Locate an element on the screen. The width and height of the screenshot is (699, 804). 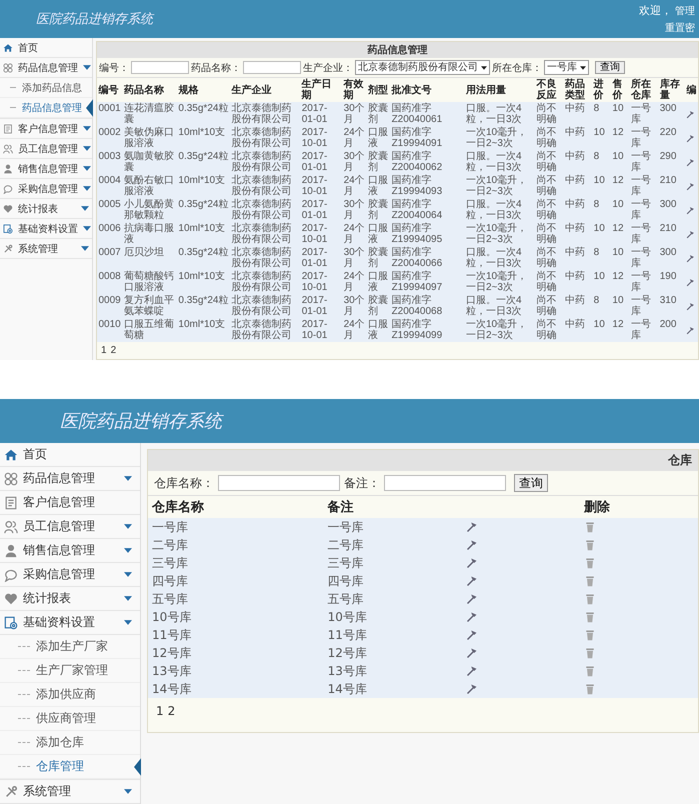
chat-icon is located at coordinates (11, 575).